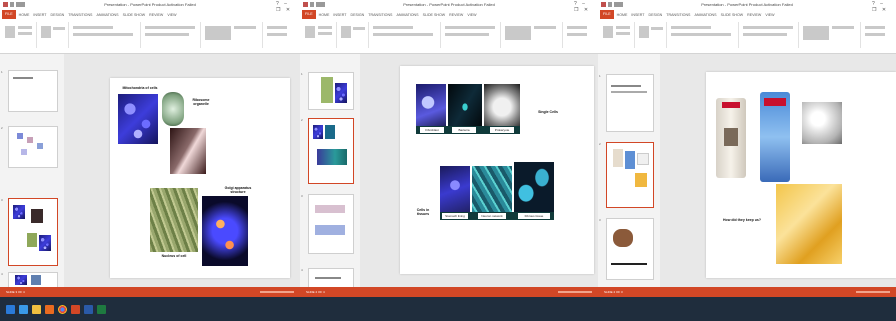 The height and width of the screenshot is (321, 896). What do you see at coordinates (138, 119) in the screenshot?
I see `mitochondria-image` at bounding box center [138, 119].